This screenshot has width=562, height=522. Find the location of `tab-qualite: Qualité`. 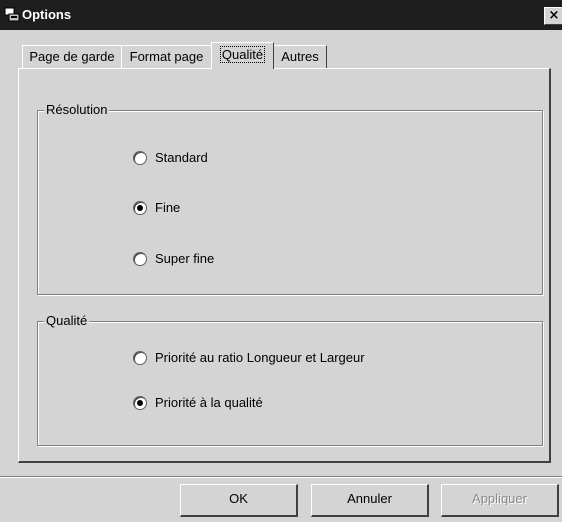

tab-qualite: Qualité is located at coordinates (242, 55).